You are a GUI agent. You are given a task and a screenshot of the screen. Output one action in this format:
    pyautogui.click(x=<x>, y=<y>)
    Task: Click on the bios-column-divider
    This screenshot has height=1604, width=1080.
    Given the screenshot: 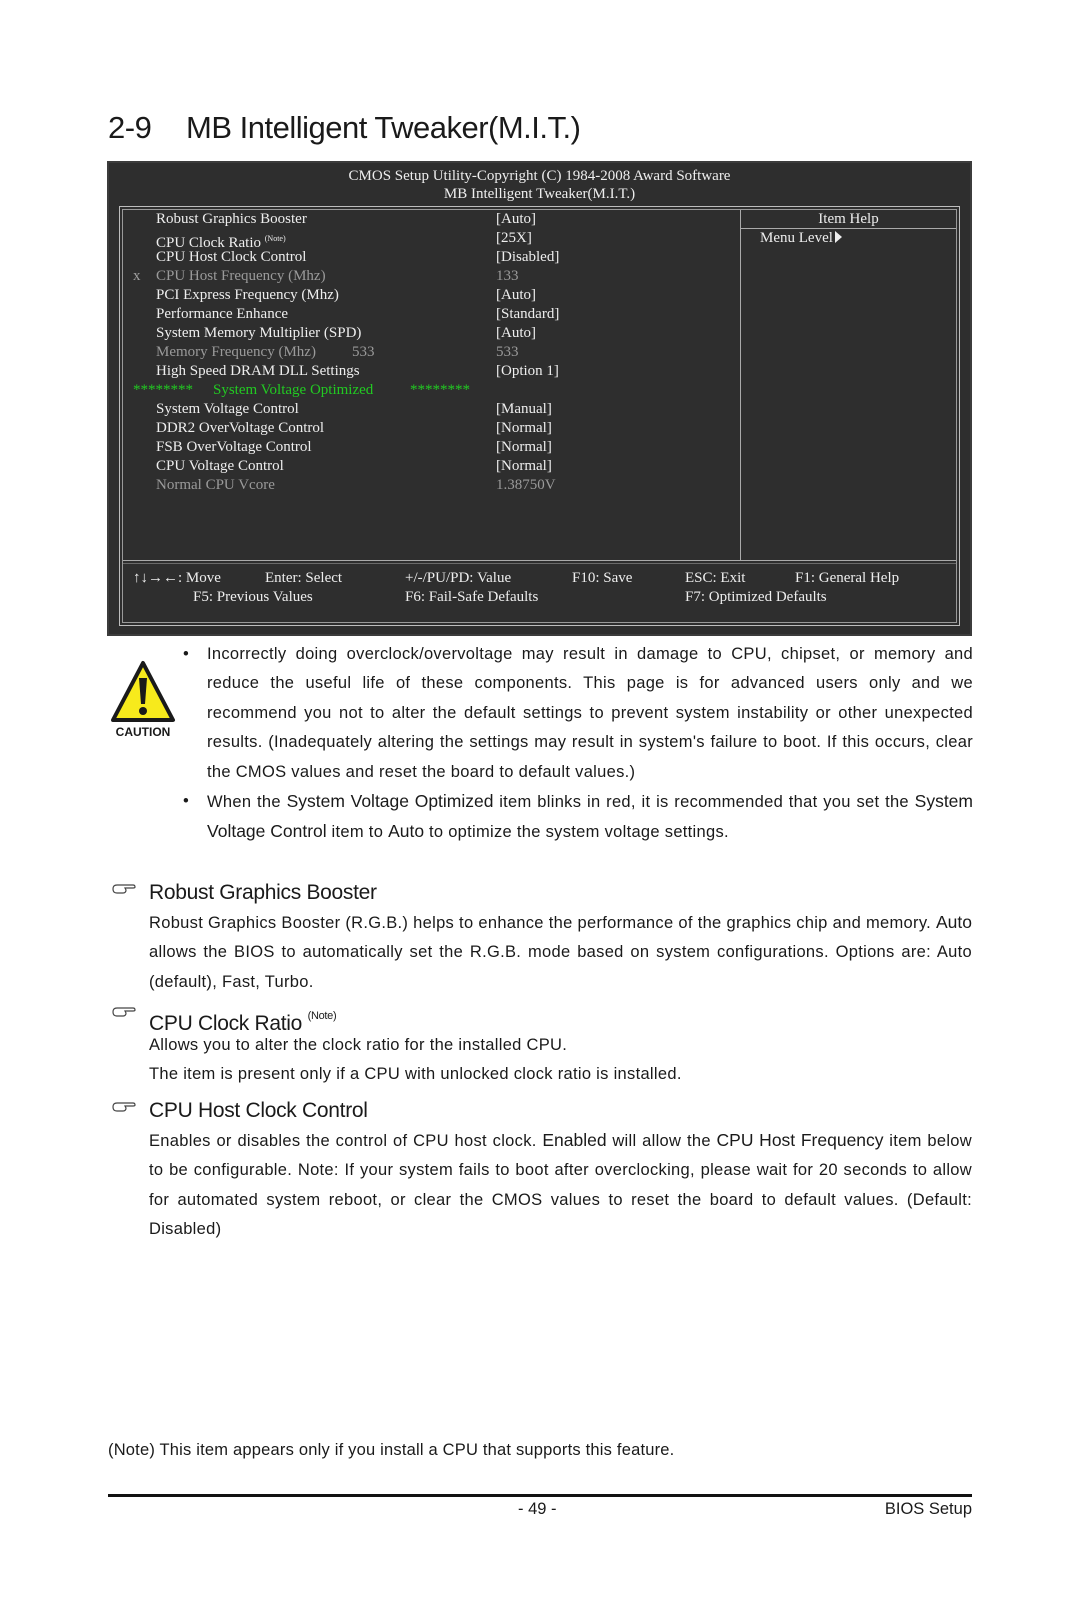 What is the action you would take?
    pyautogui.click(x=740, y=385)
    